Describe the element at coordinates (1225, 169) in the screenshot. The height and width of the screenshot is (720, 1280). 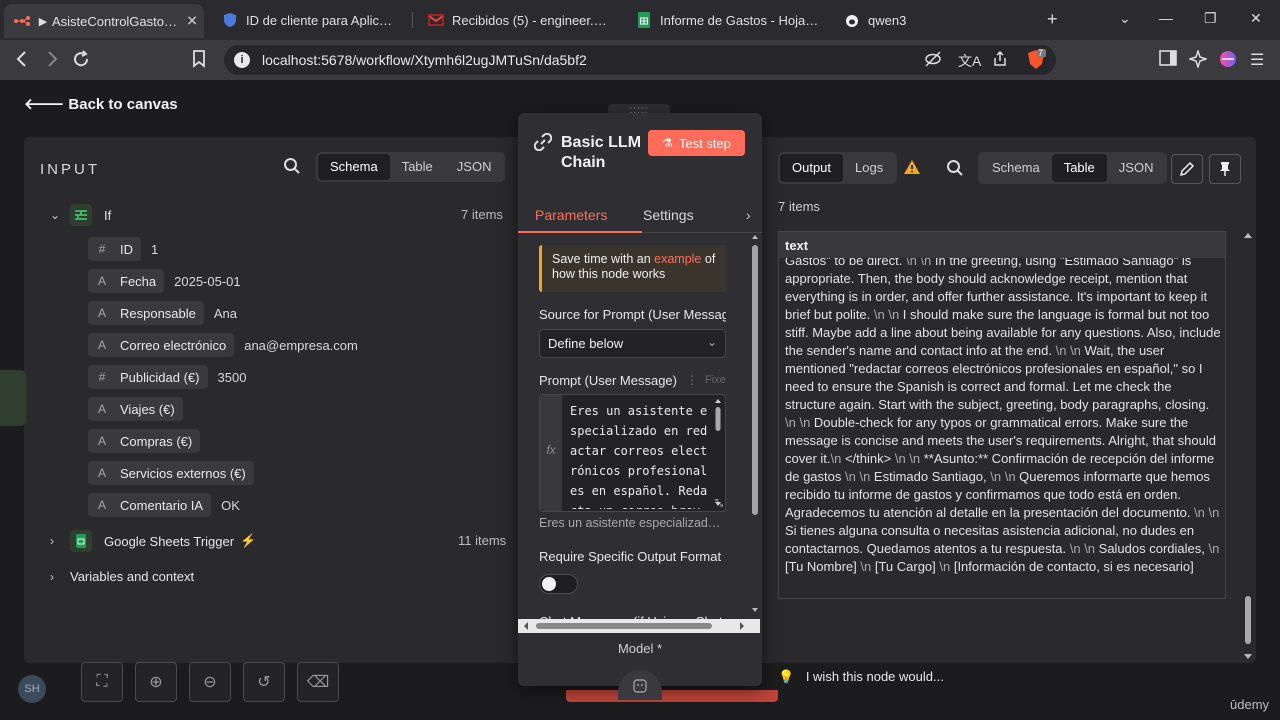
I see `pin-output-button` at that location.